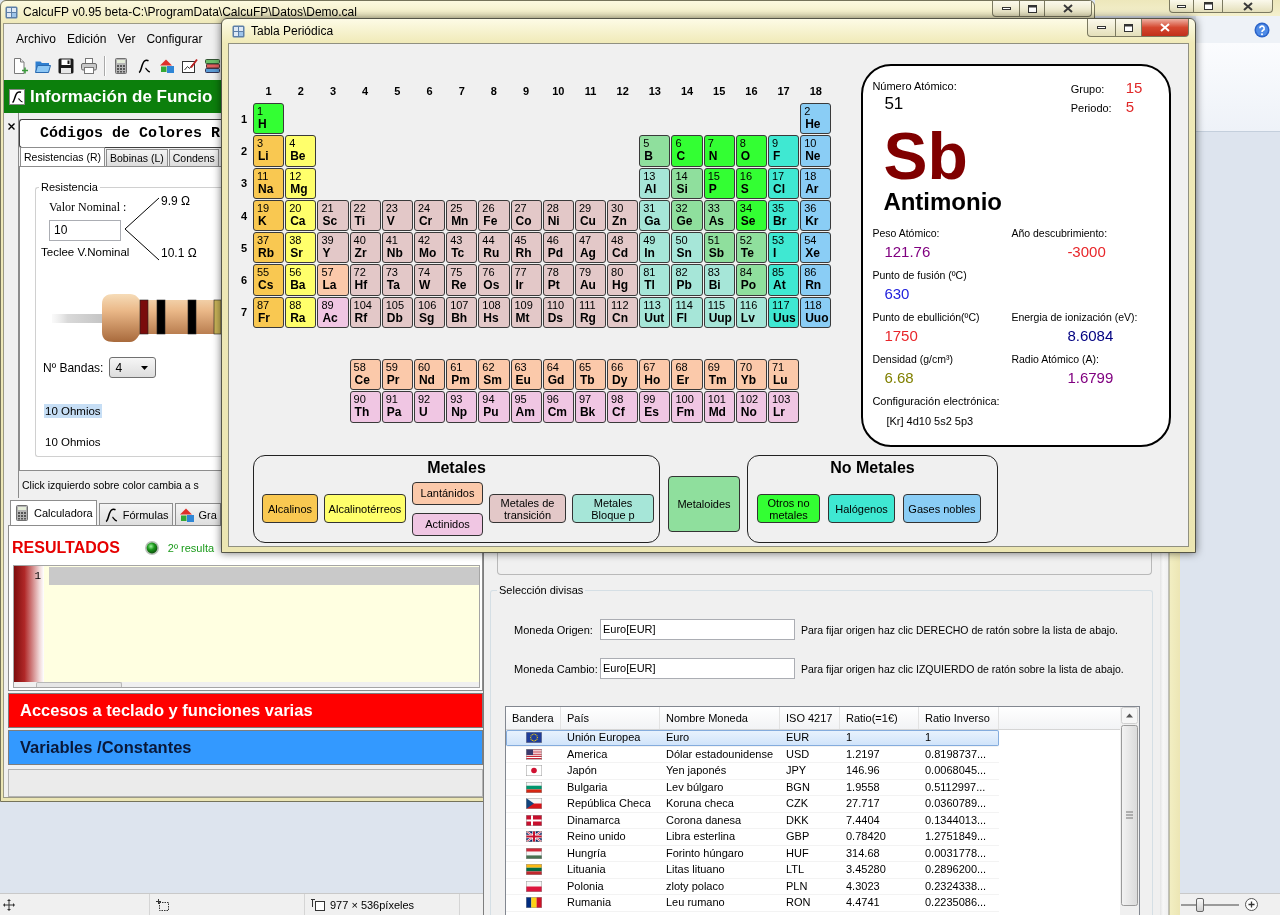 The image size is (1280, 915). What do you see at coordinates (959, 718) in the screenshot?
I see `column-header: Ratio Inverso` at bounding box center [959, 718].